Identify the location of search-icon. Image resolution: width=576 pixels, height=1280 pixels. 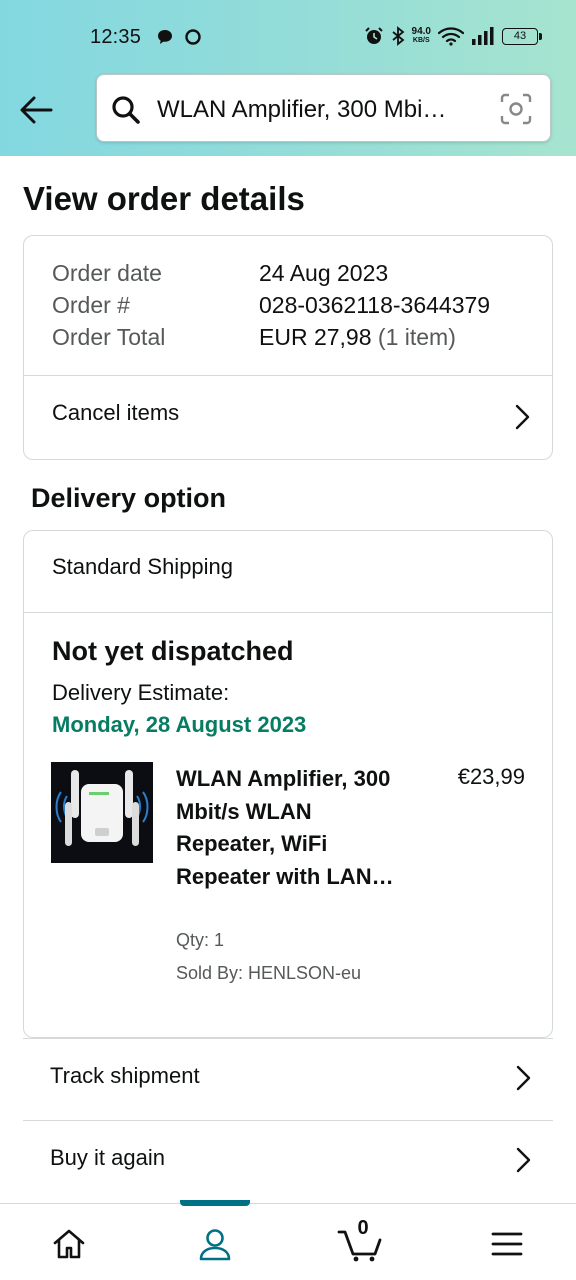
(126, 110).